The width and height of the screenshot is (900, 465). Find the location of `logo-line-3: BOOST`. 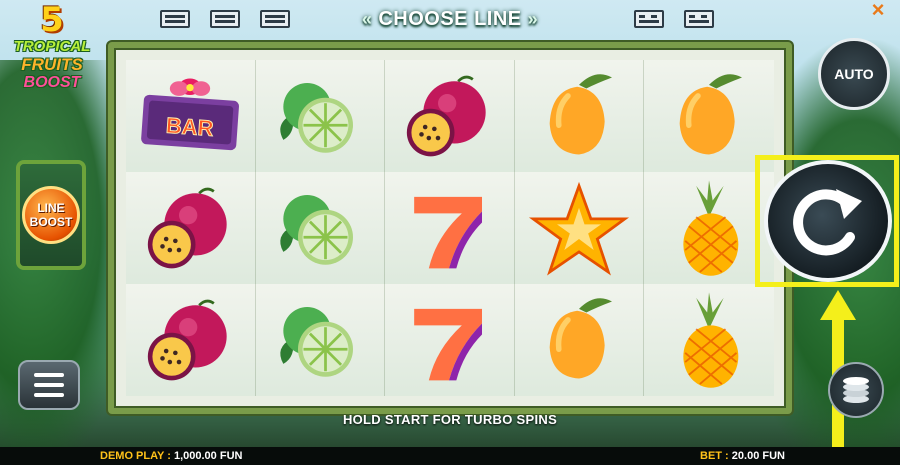

logo-line-3: BOOST is located at coordinates (52, 82).